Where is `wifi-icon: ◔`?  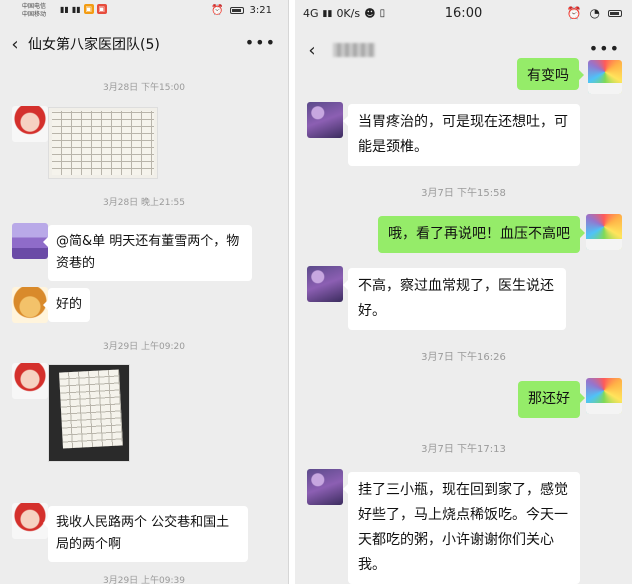 wifi-icon: ◔ is located at coordinates (594, 13).